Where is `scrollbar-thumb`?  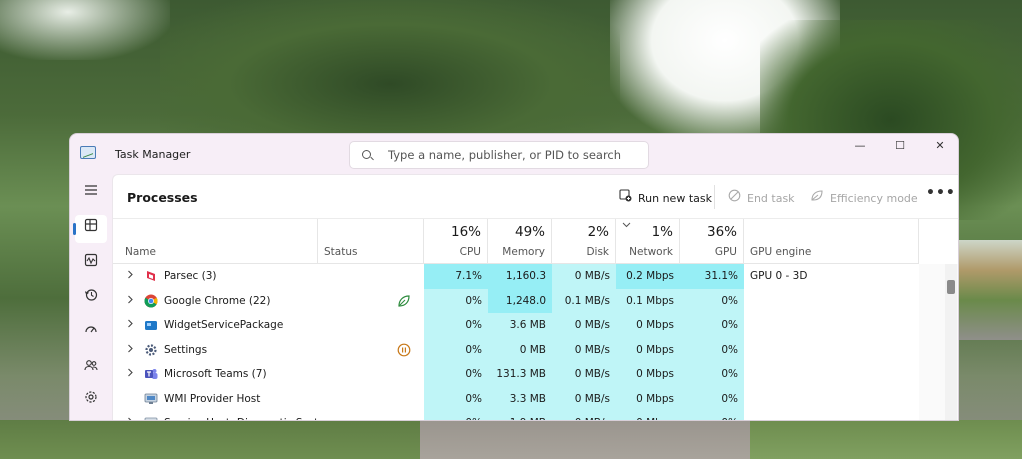
scrollbar-thumb is located at coordinates (951, 287).